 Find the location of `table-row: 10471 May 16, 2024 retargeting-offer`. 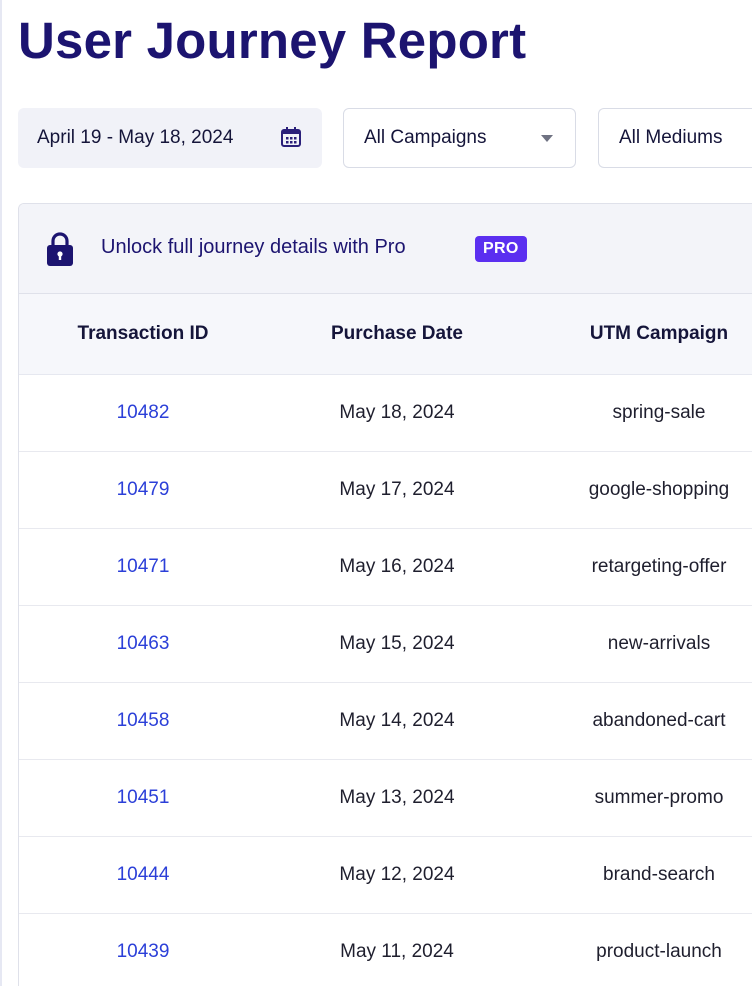

table-row: 10471 May 16, 2024 retargeting-offer is located at coordinates (385, 567).